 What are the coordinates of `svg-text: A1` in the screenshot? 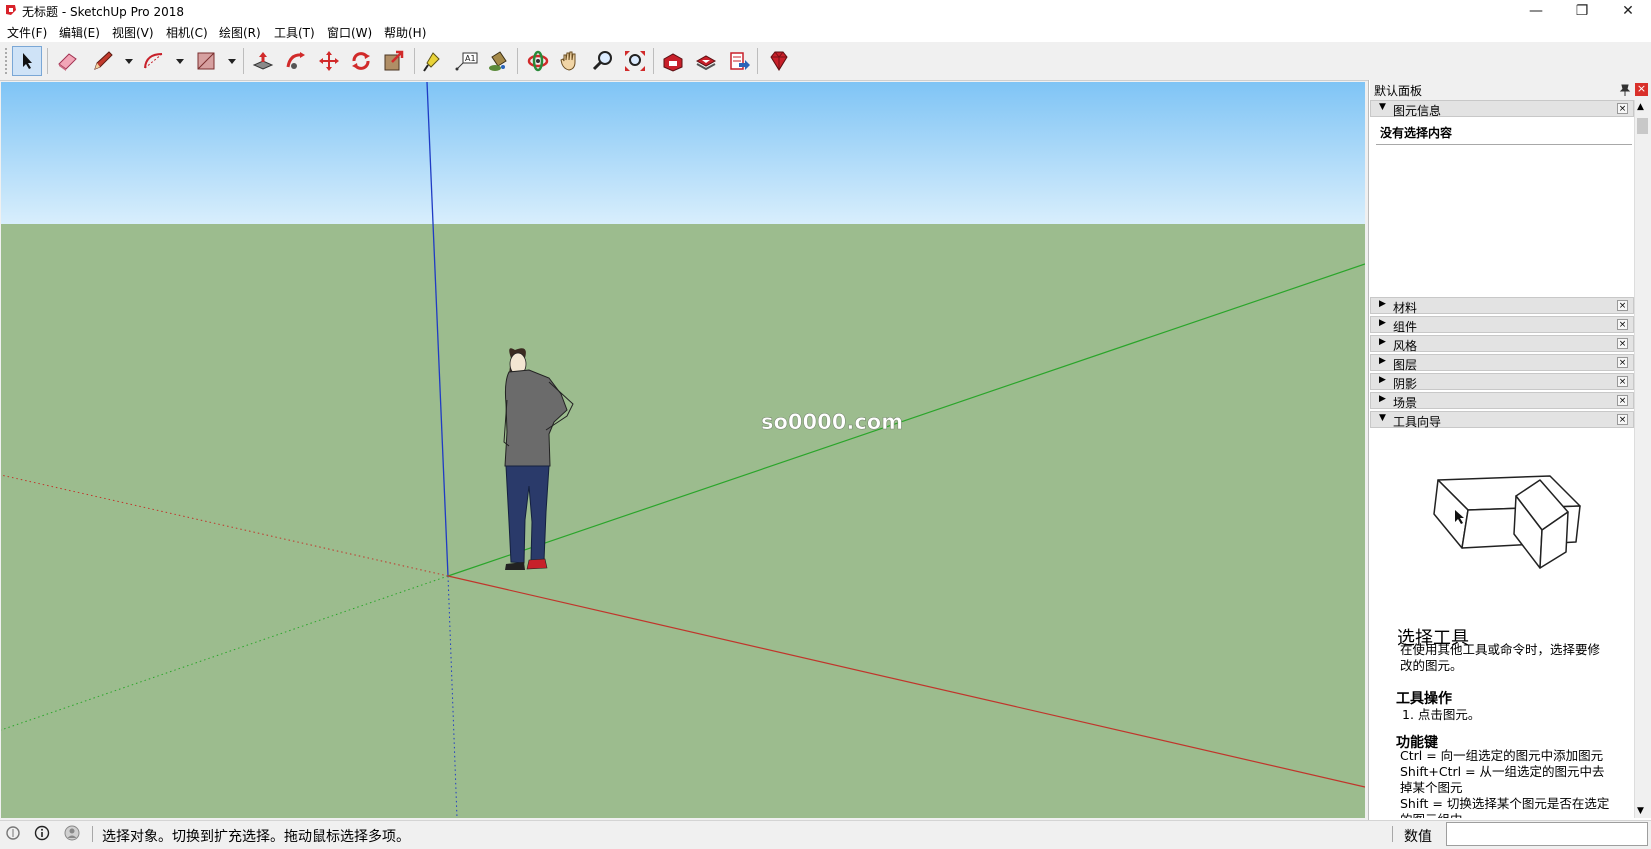 It's located at (470, 58).